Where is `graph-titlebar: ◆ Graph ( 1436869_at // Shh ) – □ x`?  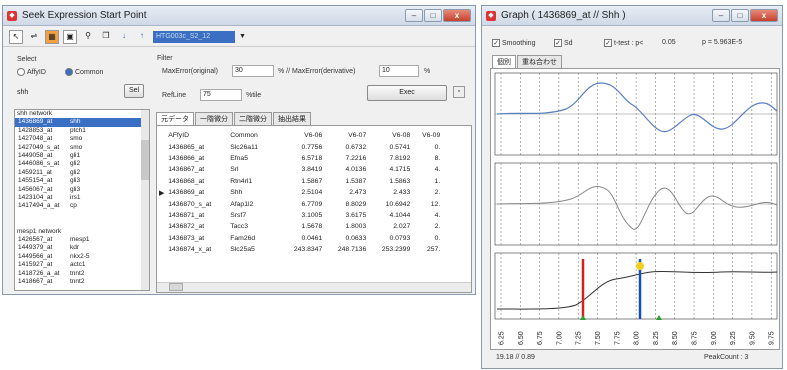 graph-titlebar: ◆ Graph ( 1436869_at // Shh ) – □ x is located at coordinates (632, 16).